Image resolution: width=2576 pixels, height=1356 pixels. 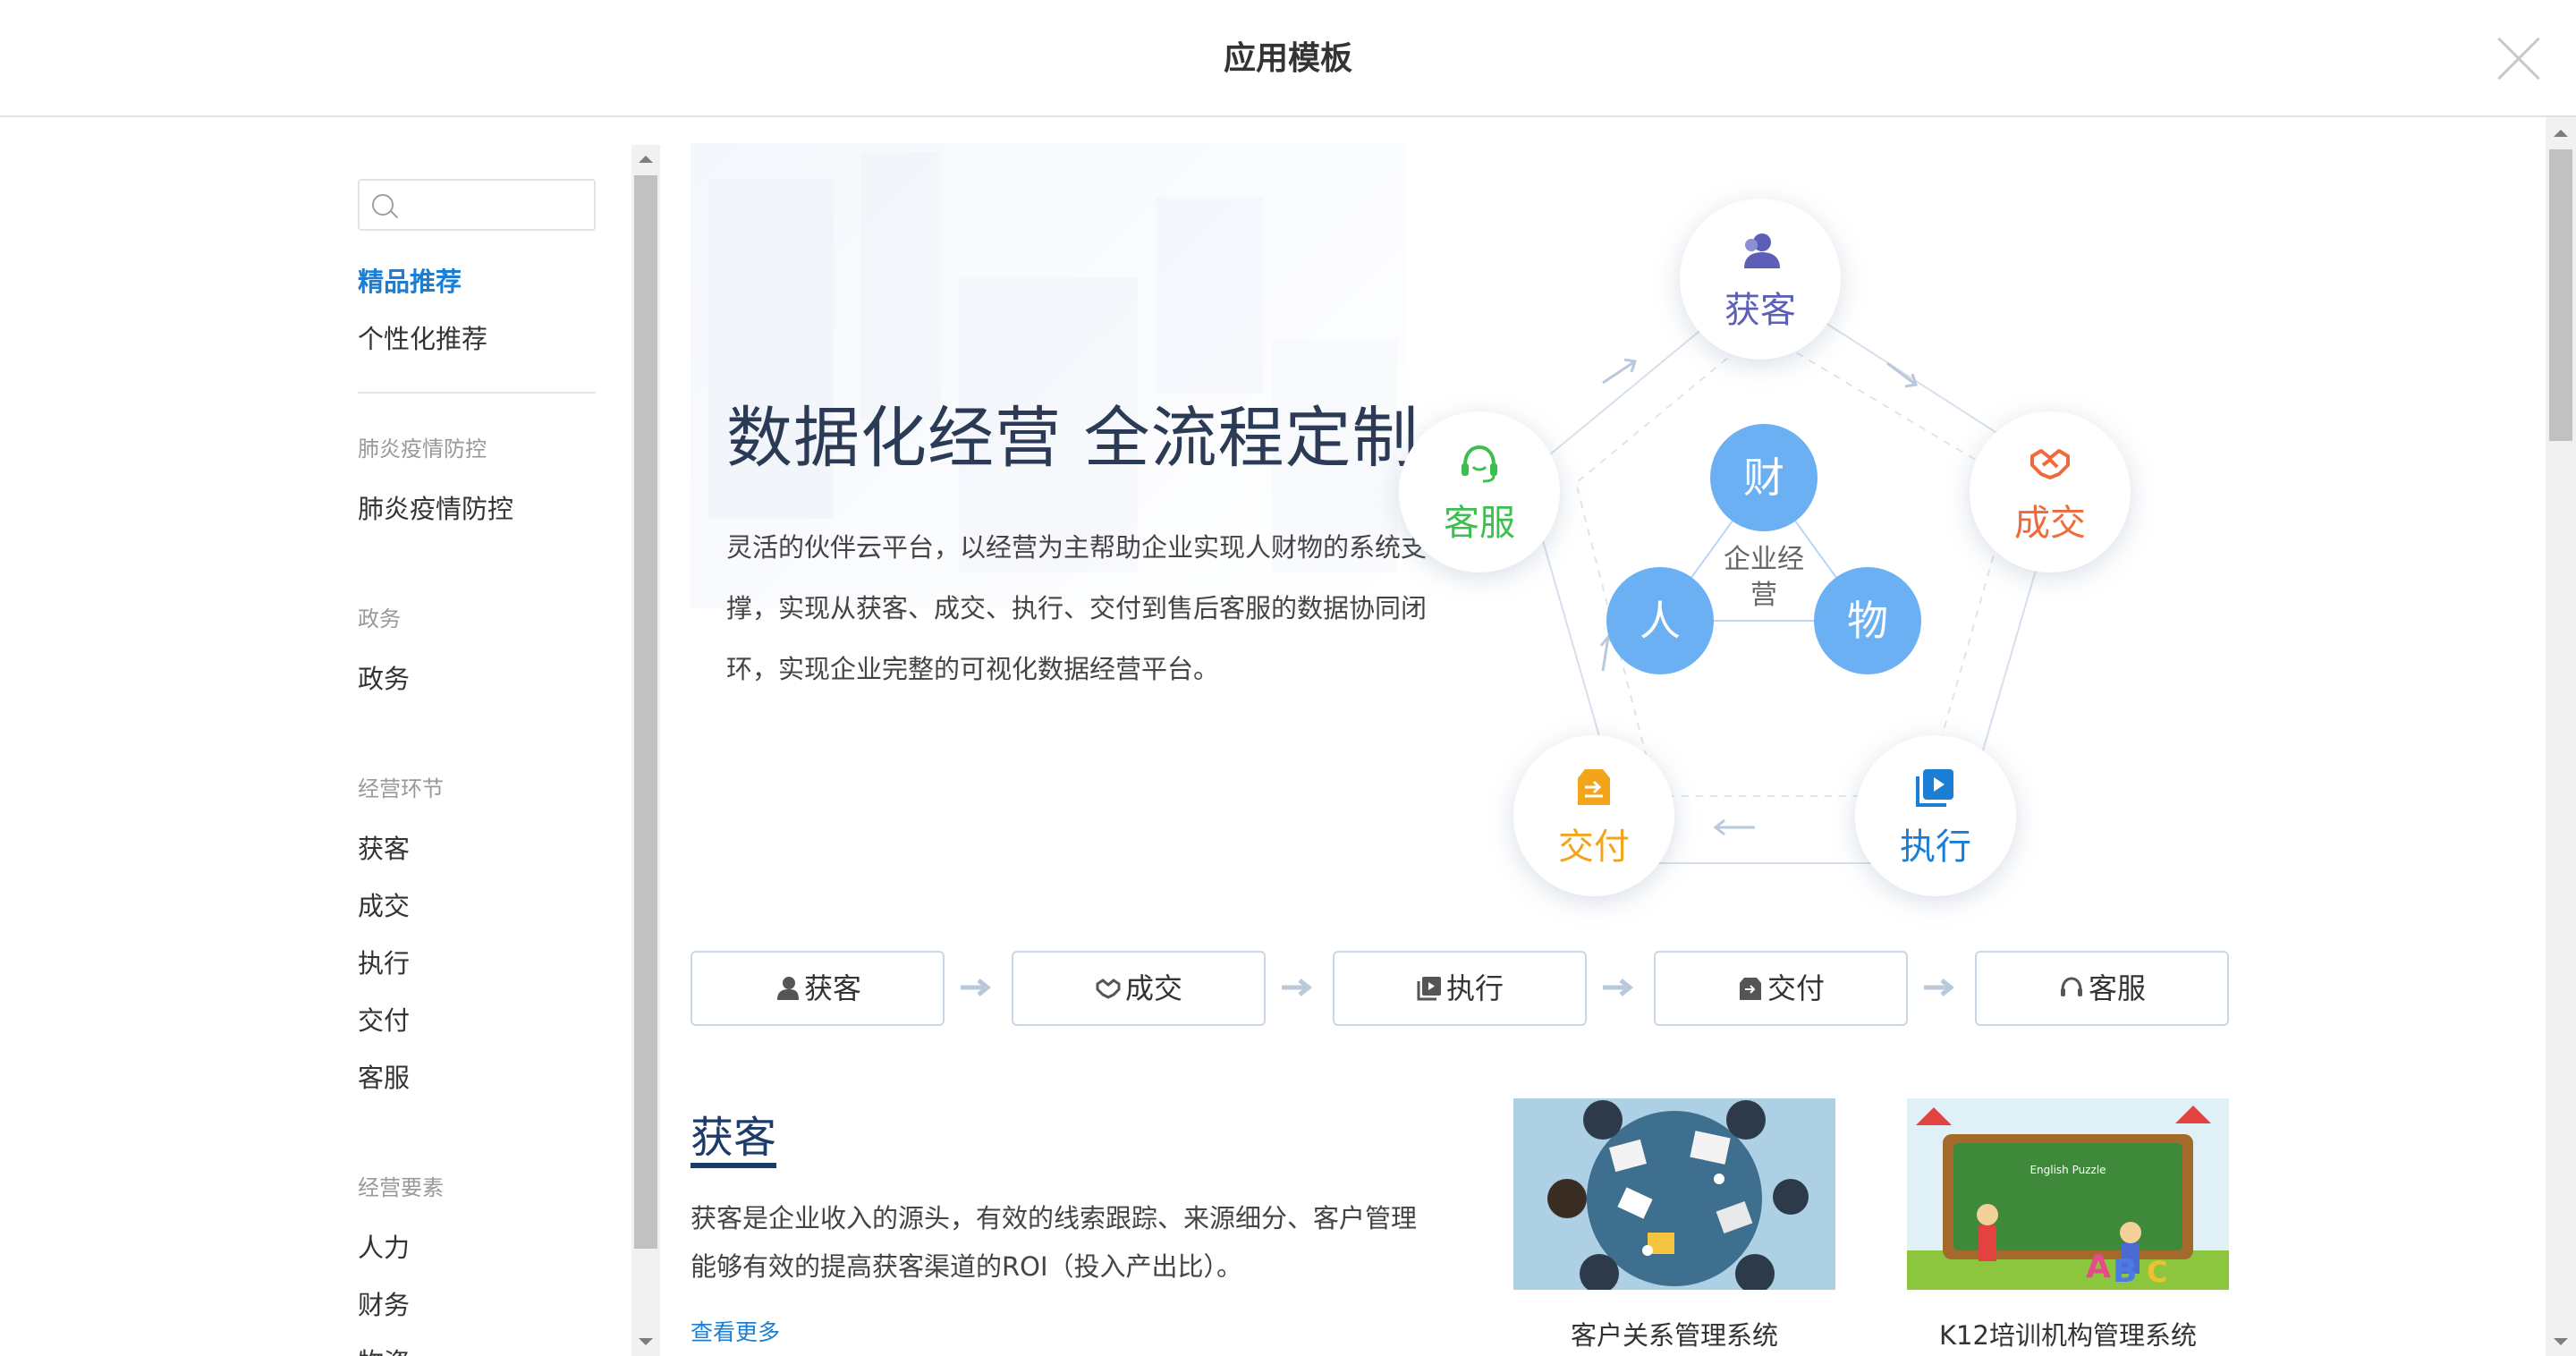 What do you see at coordinates (1594, 847) in the screenshot?
I see `cycle-label: 交付` at bounding box center [1594, 847].